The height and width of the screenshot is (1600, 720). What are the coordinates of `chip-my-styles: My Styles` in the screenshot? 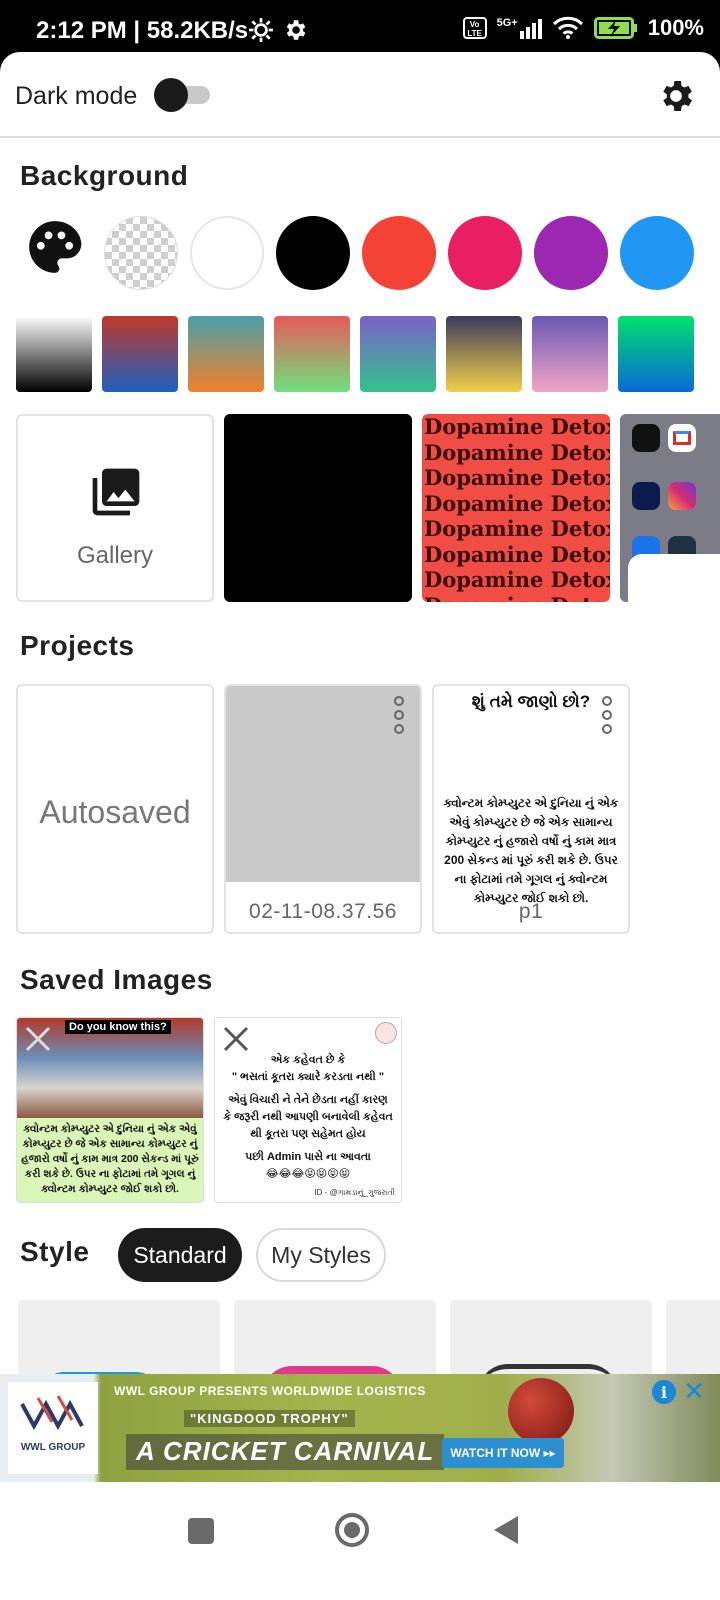 It's located at (321, 1255).